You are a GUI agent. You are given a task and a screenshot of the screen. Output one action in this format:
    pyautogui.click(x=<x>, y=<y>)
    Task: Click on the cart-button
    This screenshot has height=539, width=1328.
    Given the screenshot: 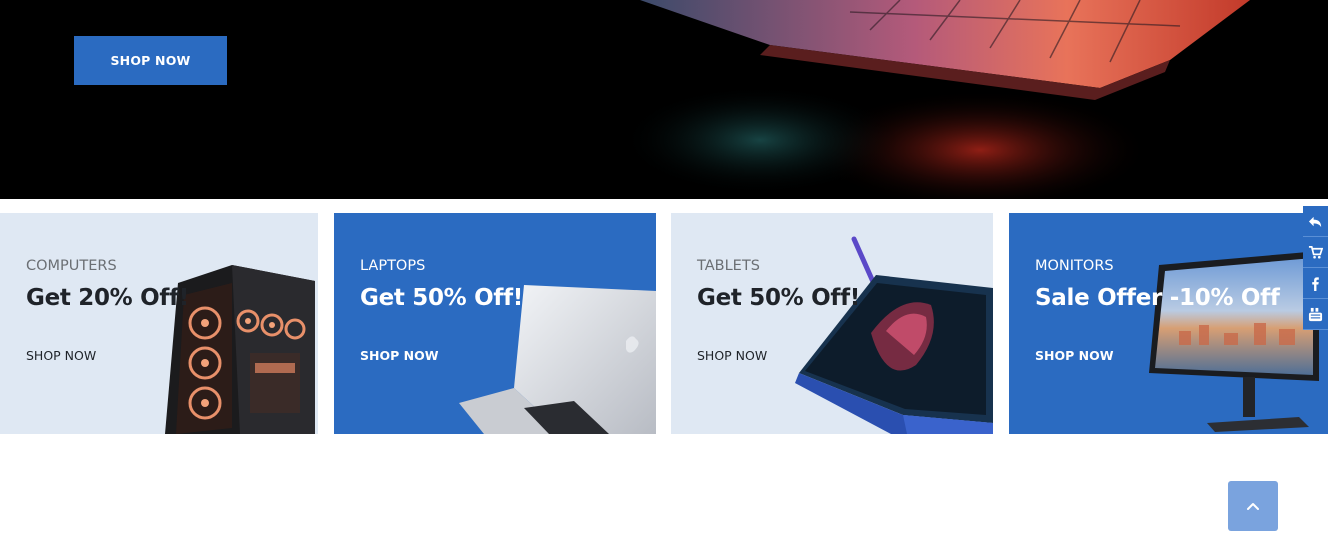 What is the action you would take?
    pyautogui.click(x=1315, y=252)
    